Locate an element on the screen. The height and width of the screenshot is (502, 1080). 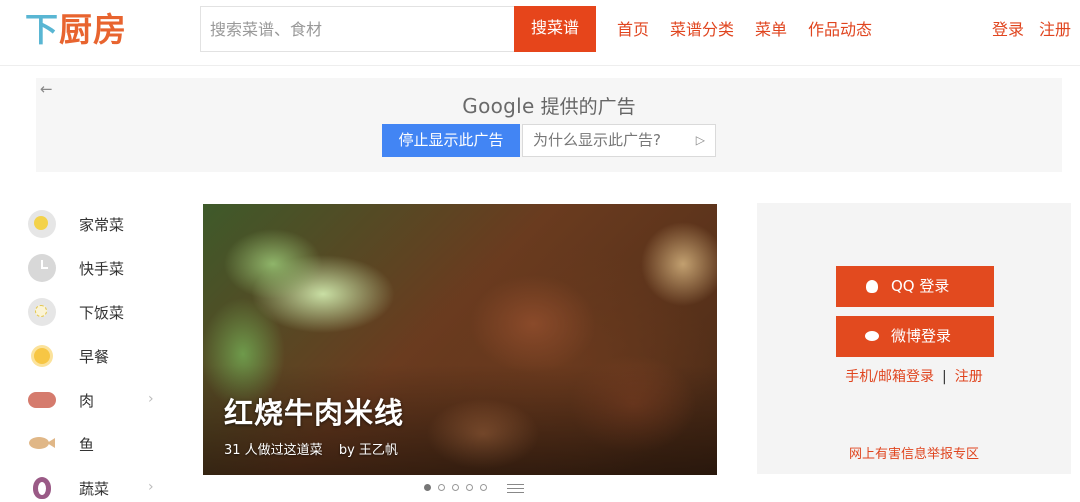
category-label: 下饭菜 is located at coordinates (102, 312).